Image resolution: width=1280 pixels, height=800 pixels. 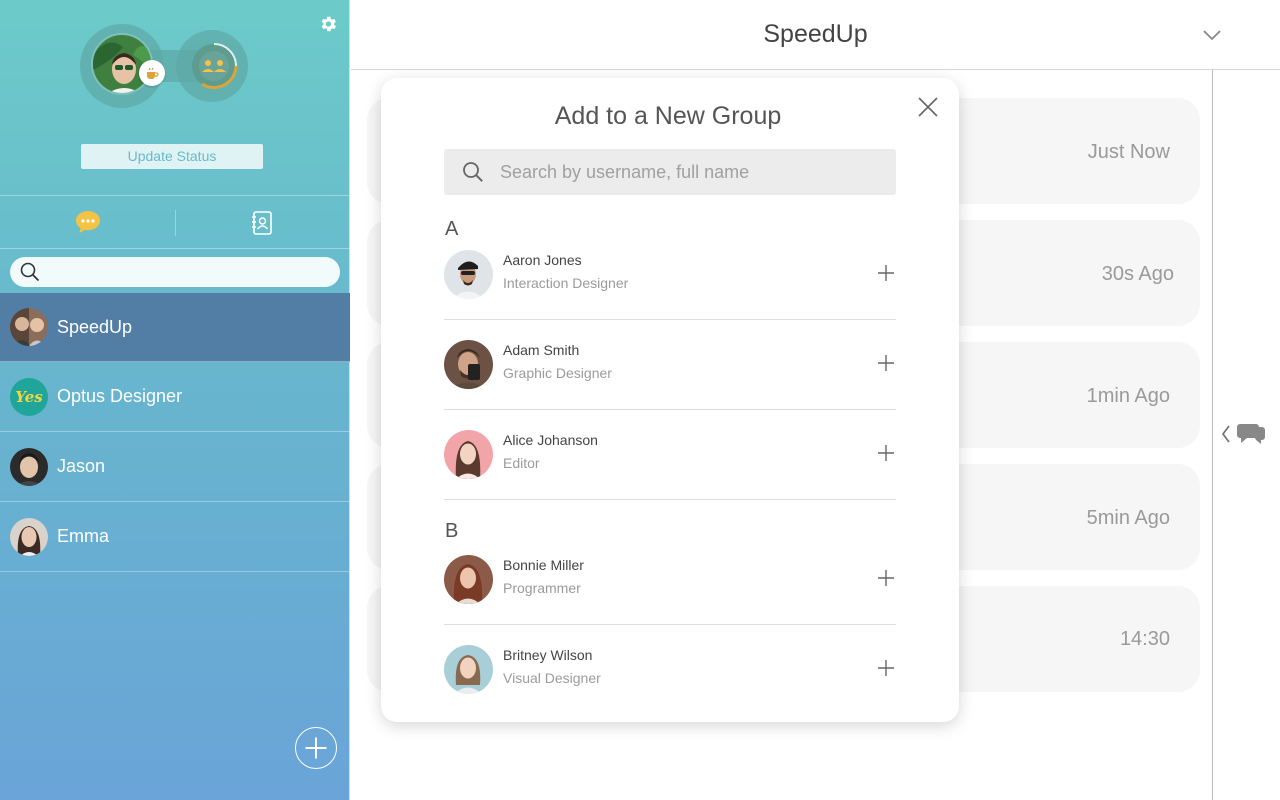 What do you see at coordinates (175, 467) in the screenshot?
I see `chat-item-jason: Jason` at bounding box center [175, 467].